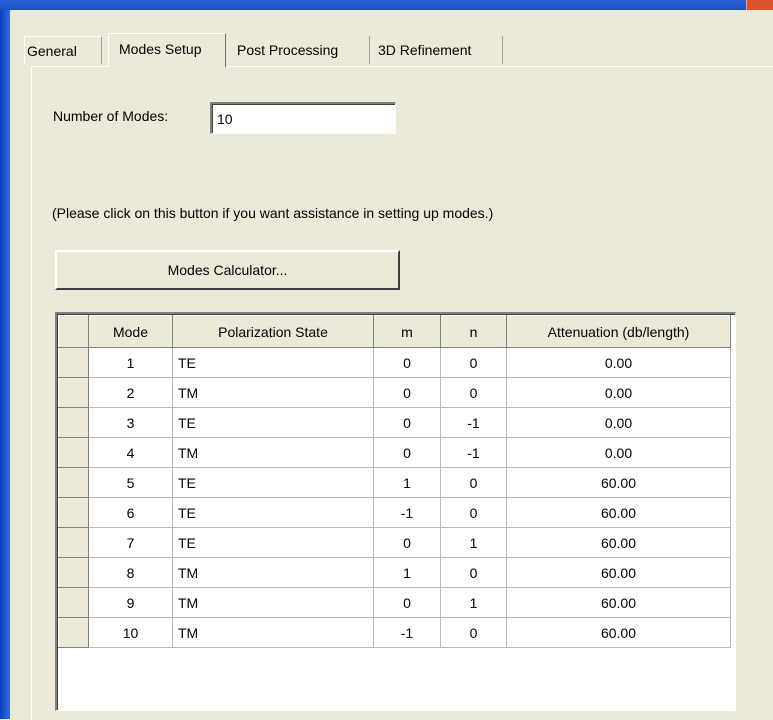 The height and width of the screenshot is (720, 773). What do you see at coordinates (167, 50) in the screenshot?
I see `tab-modes-setup: Modes Setup` at bounding box center [167, 50].